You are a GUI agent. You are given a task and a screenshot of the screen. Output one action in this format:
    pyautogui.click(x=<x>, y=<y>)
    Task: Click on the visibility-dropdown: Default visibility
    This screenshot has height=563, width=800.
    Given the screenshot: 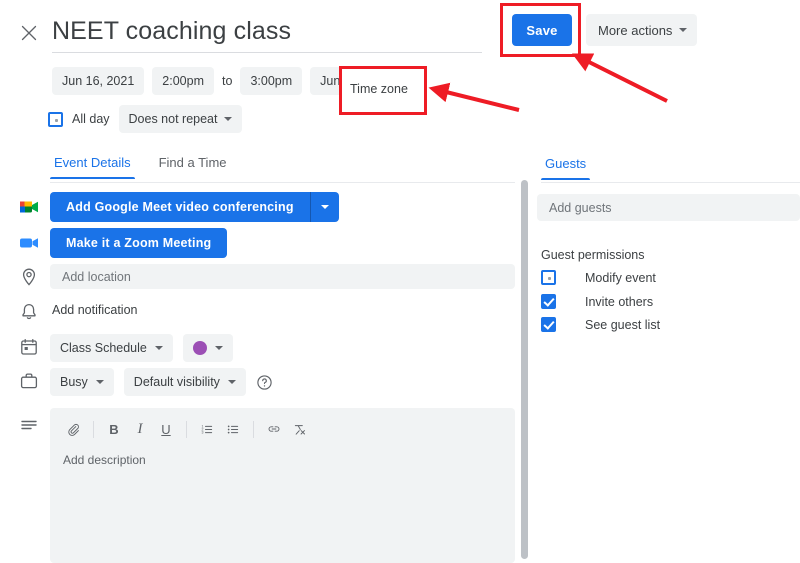 What is the action you would take?
    pyautogui.click(x=184, y=382)
    